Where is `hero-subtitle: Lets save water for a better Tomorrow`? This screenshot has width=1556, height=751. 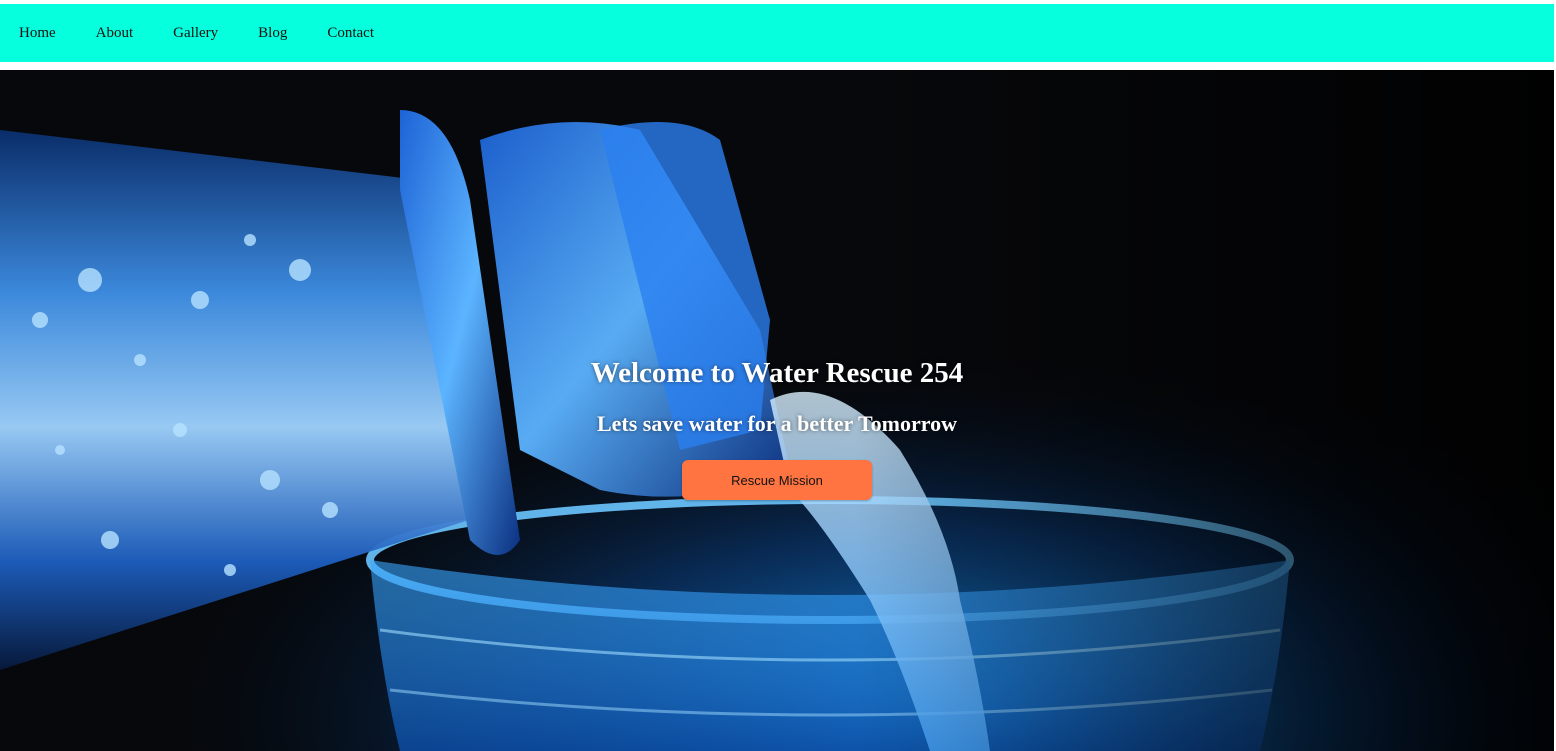 hero-subtitle: Lets save water for a better Tomorrow is located at coordinates (777, 423).